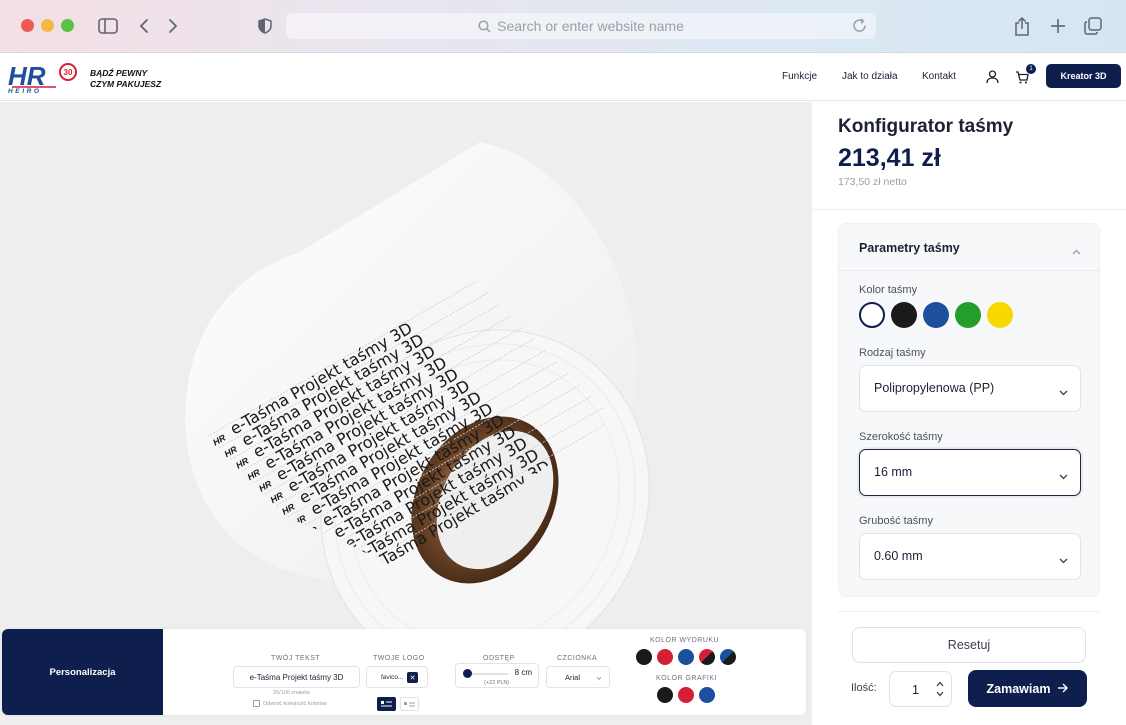  I want to click on kreator-3d-button: Kreator 3D, so click(1083, 76).